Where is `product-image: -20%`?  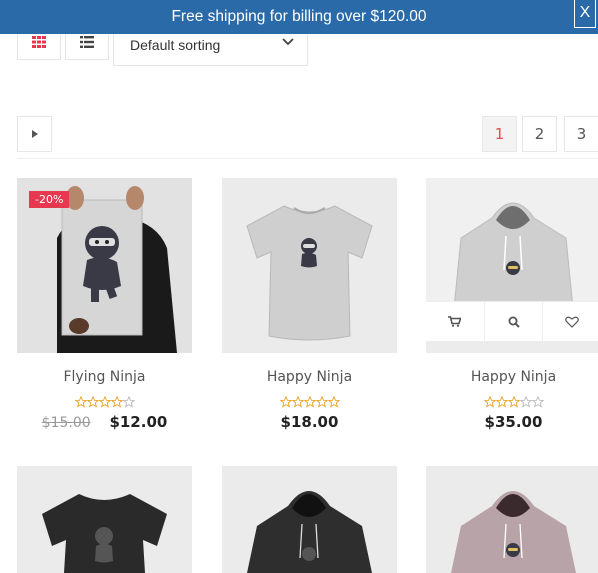 product-image: -20% is located at coordinates (104, 265).